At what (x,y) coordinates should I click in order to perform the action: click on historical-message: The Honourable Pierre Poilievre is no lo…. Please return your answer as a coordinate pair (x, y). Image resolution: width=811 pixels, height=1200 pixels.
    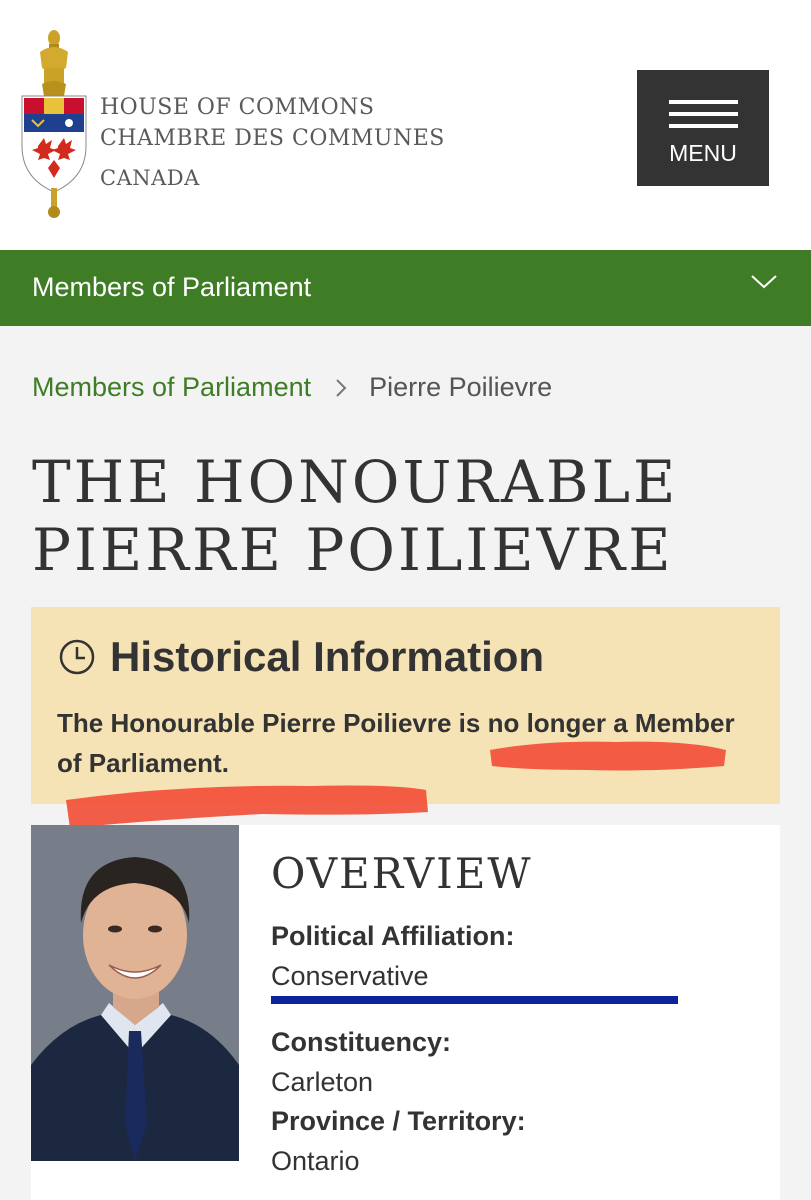
    Looking at the image, I should click on (396, 743).